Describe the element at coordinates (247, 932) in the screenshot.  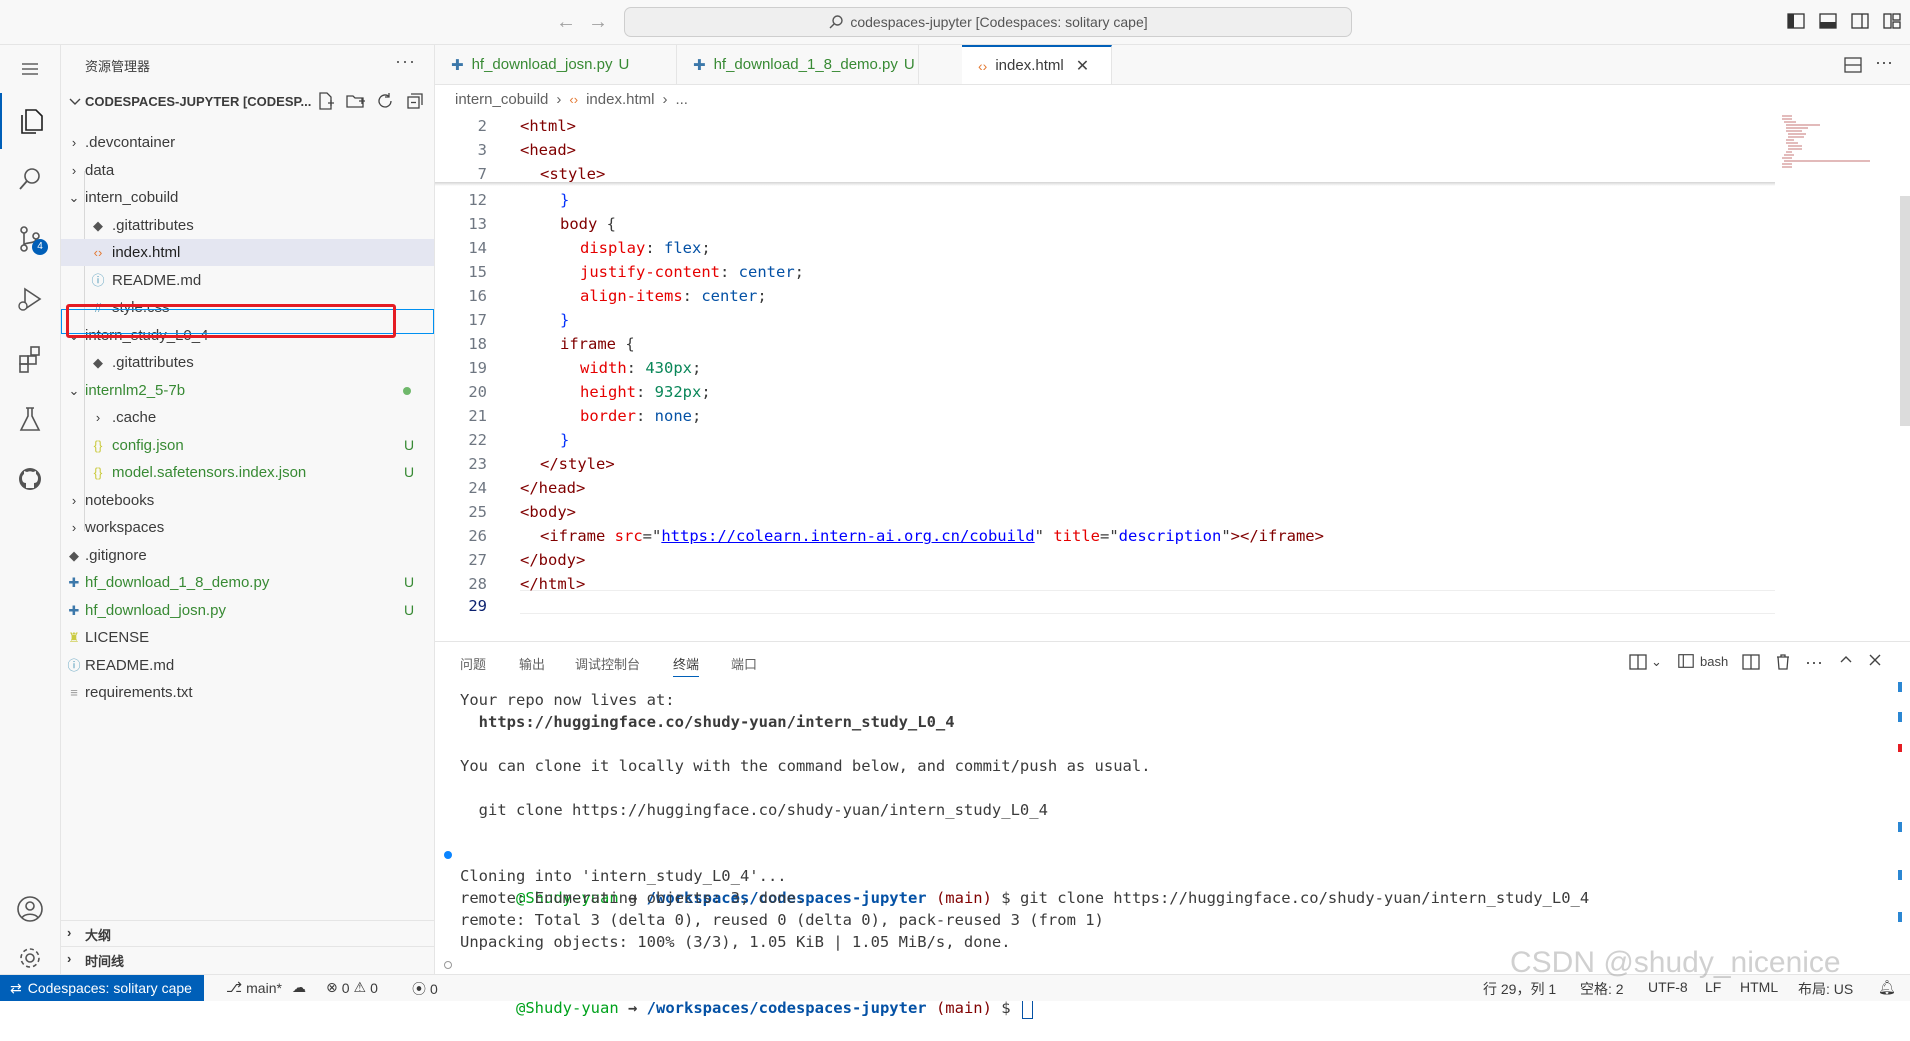
I see `outline-section-header: › 大纲` at that location.